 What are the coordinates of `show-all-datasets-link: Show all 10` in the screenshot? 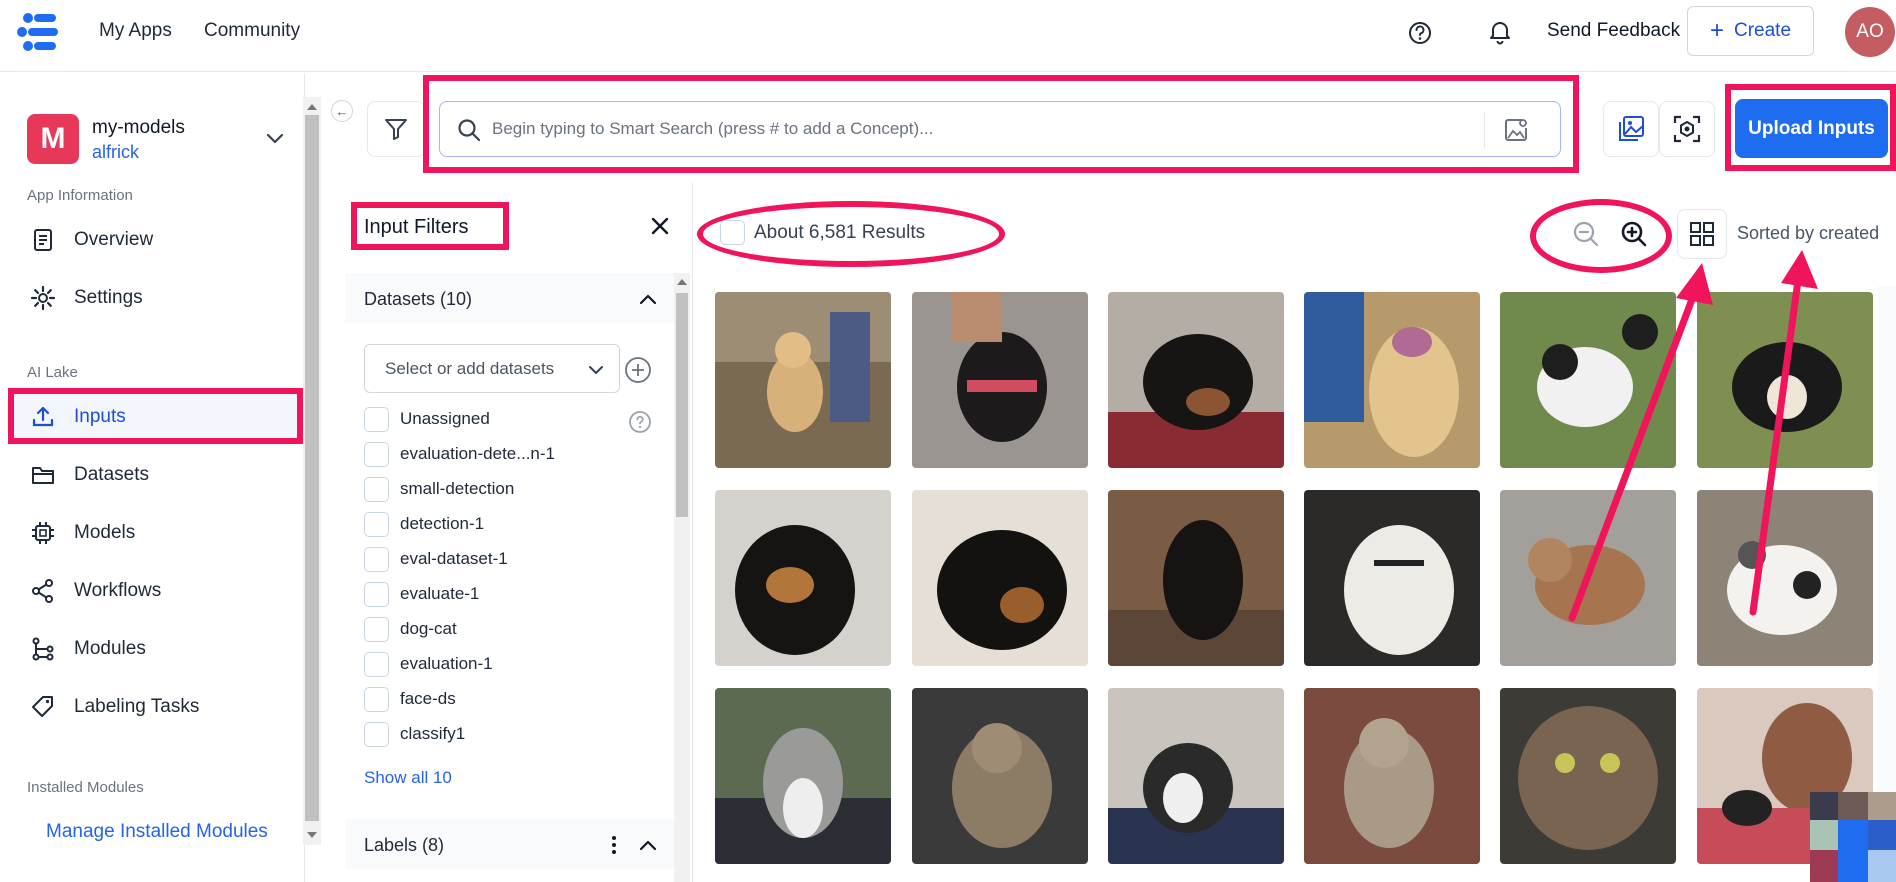 It's located at (408, 778).